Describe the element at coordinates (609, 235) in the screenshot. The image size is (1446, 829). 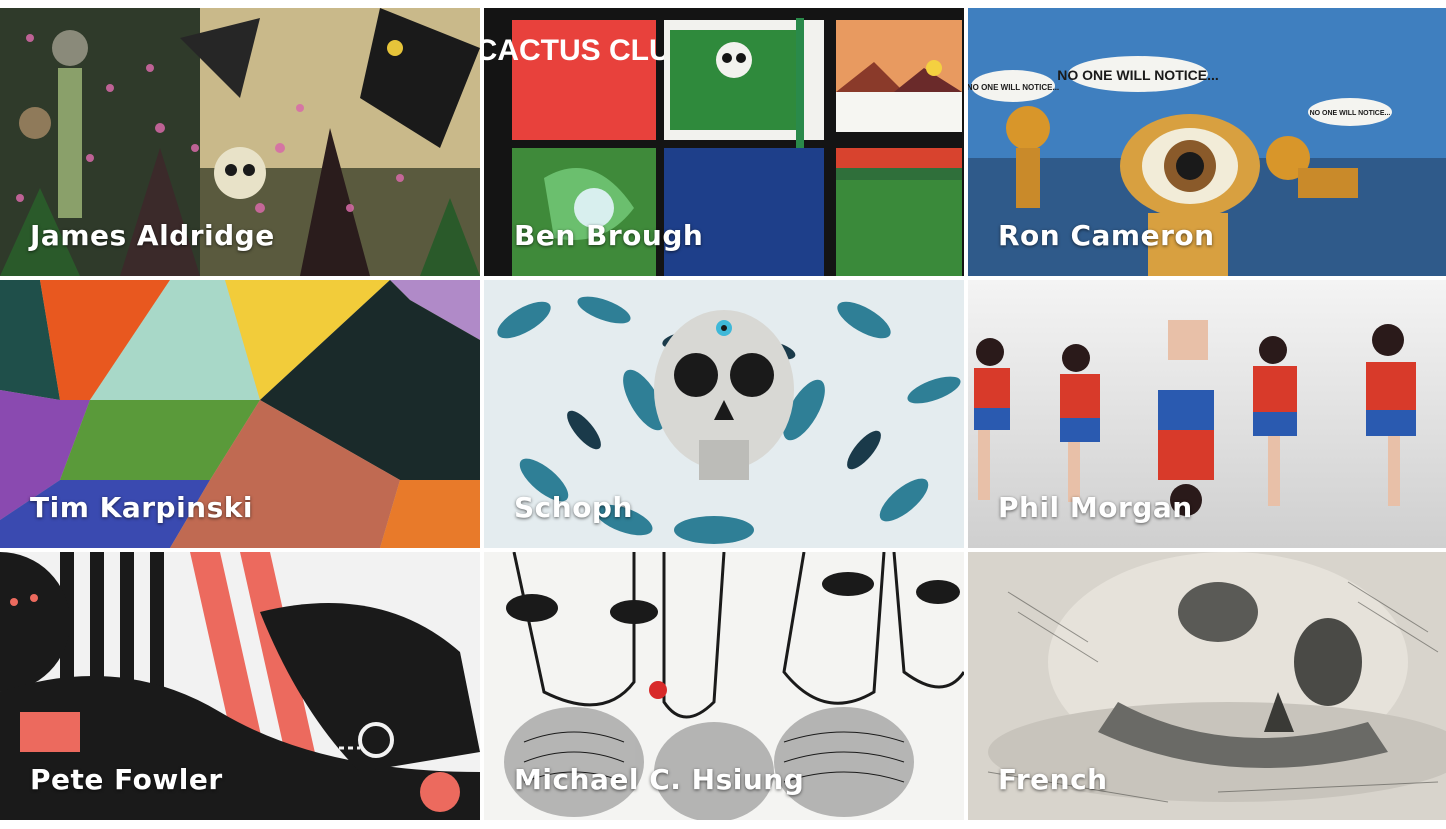
I see `artist-name: Ben Brough` at that location.